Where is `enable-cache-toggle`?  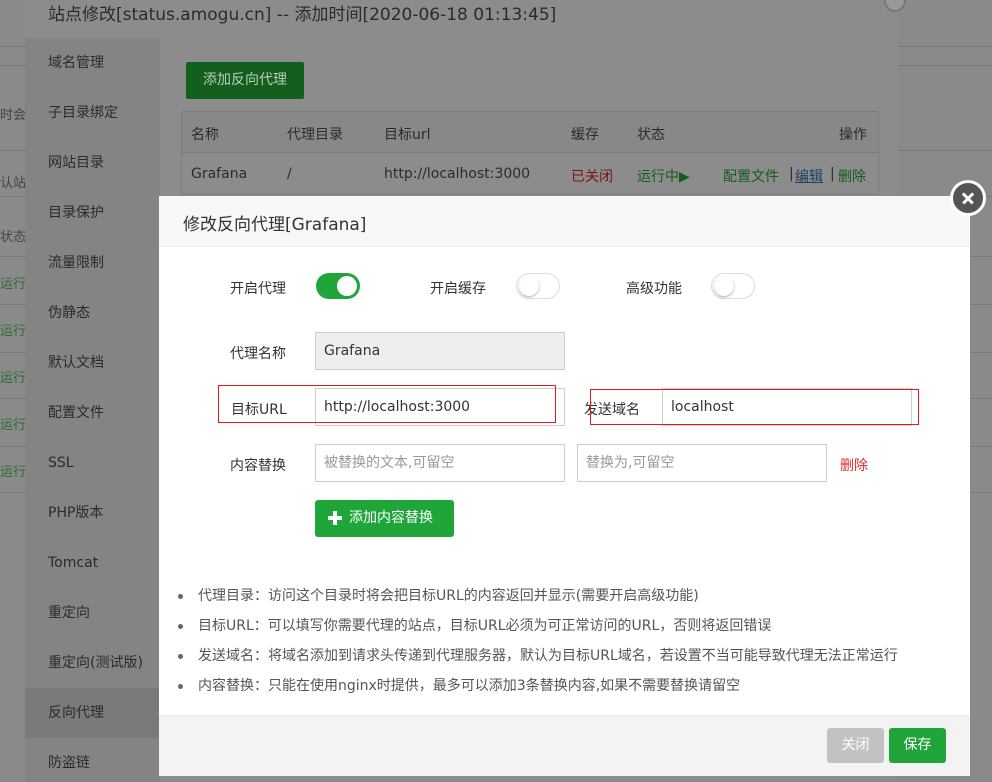
enable-cache-toggle is located at coordinates (538, 286).